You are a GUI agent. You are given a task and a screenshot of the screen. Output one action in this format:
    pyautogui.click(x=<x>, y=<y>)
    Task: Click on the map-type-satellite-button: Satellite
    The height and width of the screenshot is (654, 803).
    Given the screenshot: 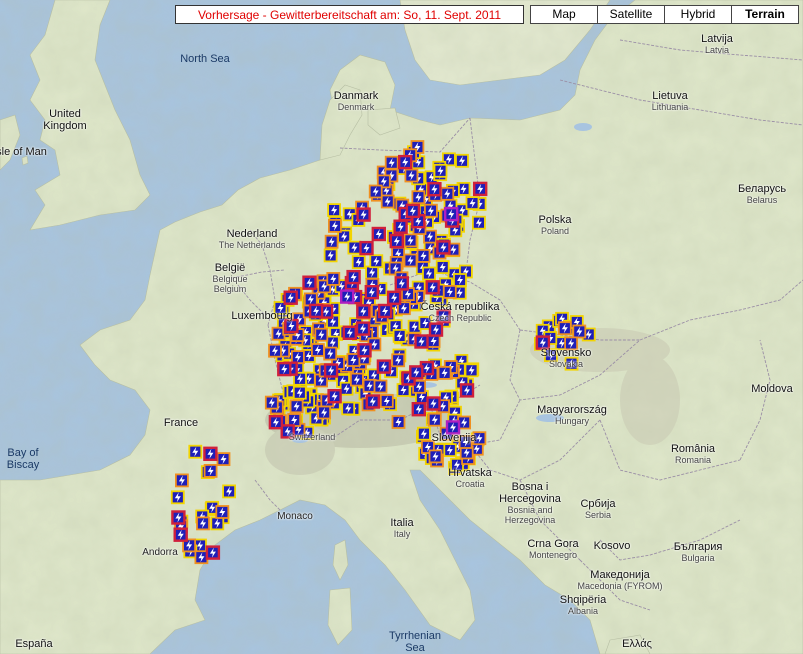 What is the action you would take?
    pyautogui.click(x=631, y=14)
    